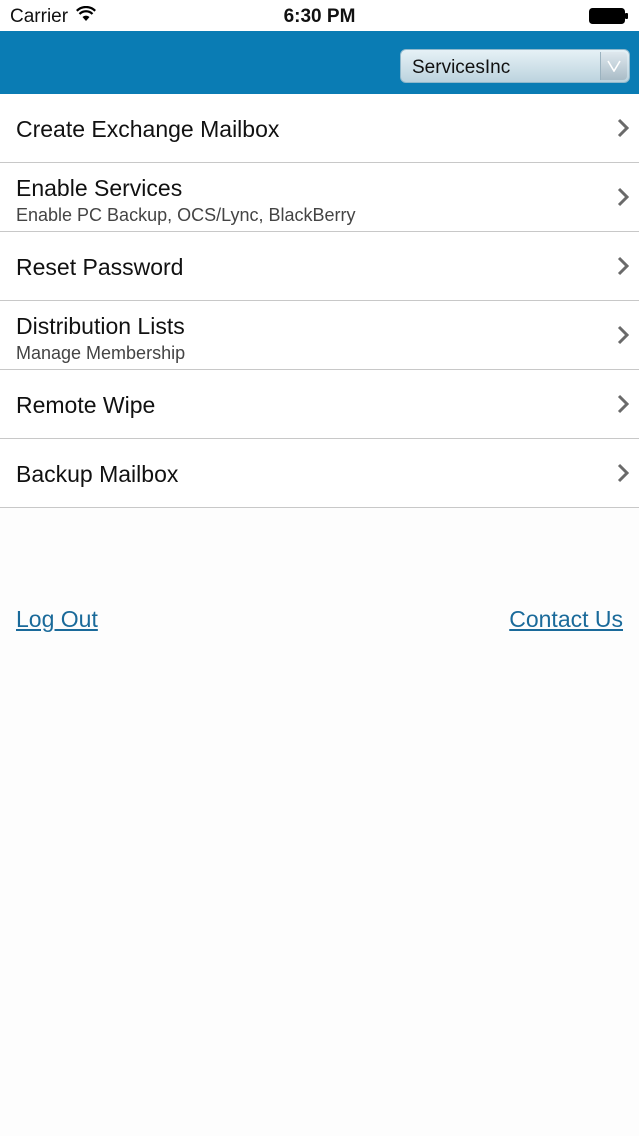 The image size is (639, 1136). I want to click on organization-select: ServicesInc, so click(515, 66).